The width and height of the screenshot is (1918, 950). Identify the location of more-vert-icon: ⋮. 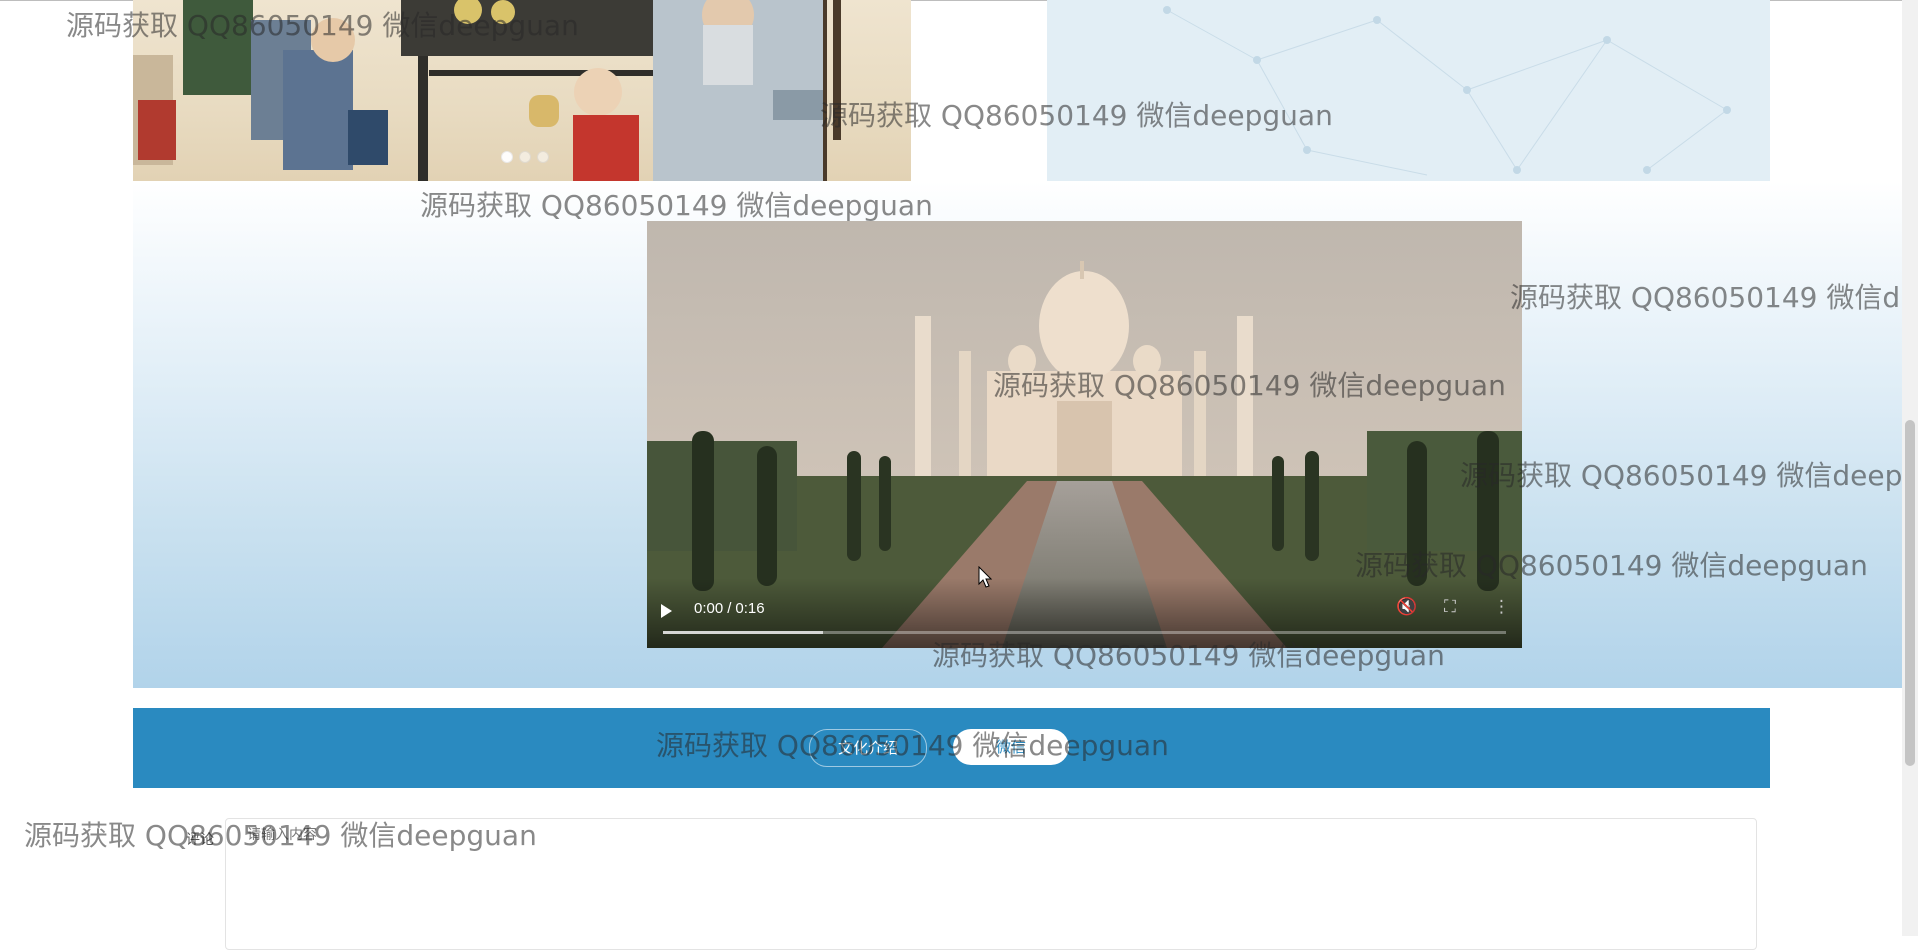
(1501, 607).